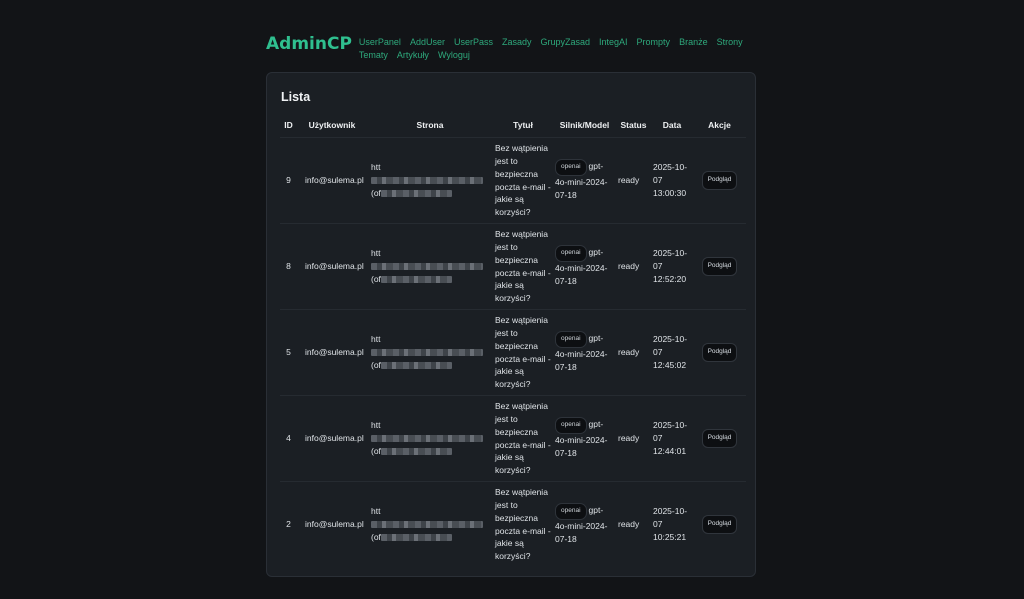 This screenshot has height=599, width=1024. Describe the element at coordinates (672, 180) in the screenshot. I see `cell-date: 2025-10-07 13:00:30` at that location.